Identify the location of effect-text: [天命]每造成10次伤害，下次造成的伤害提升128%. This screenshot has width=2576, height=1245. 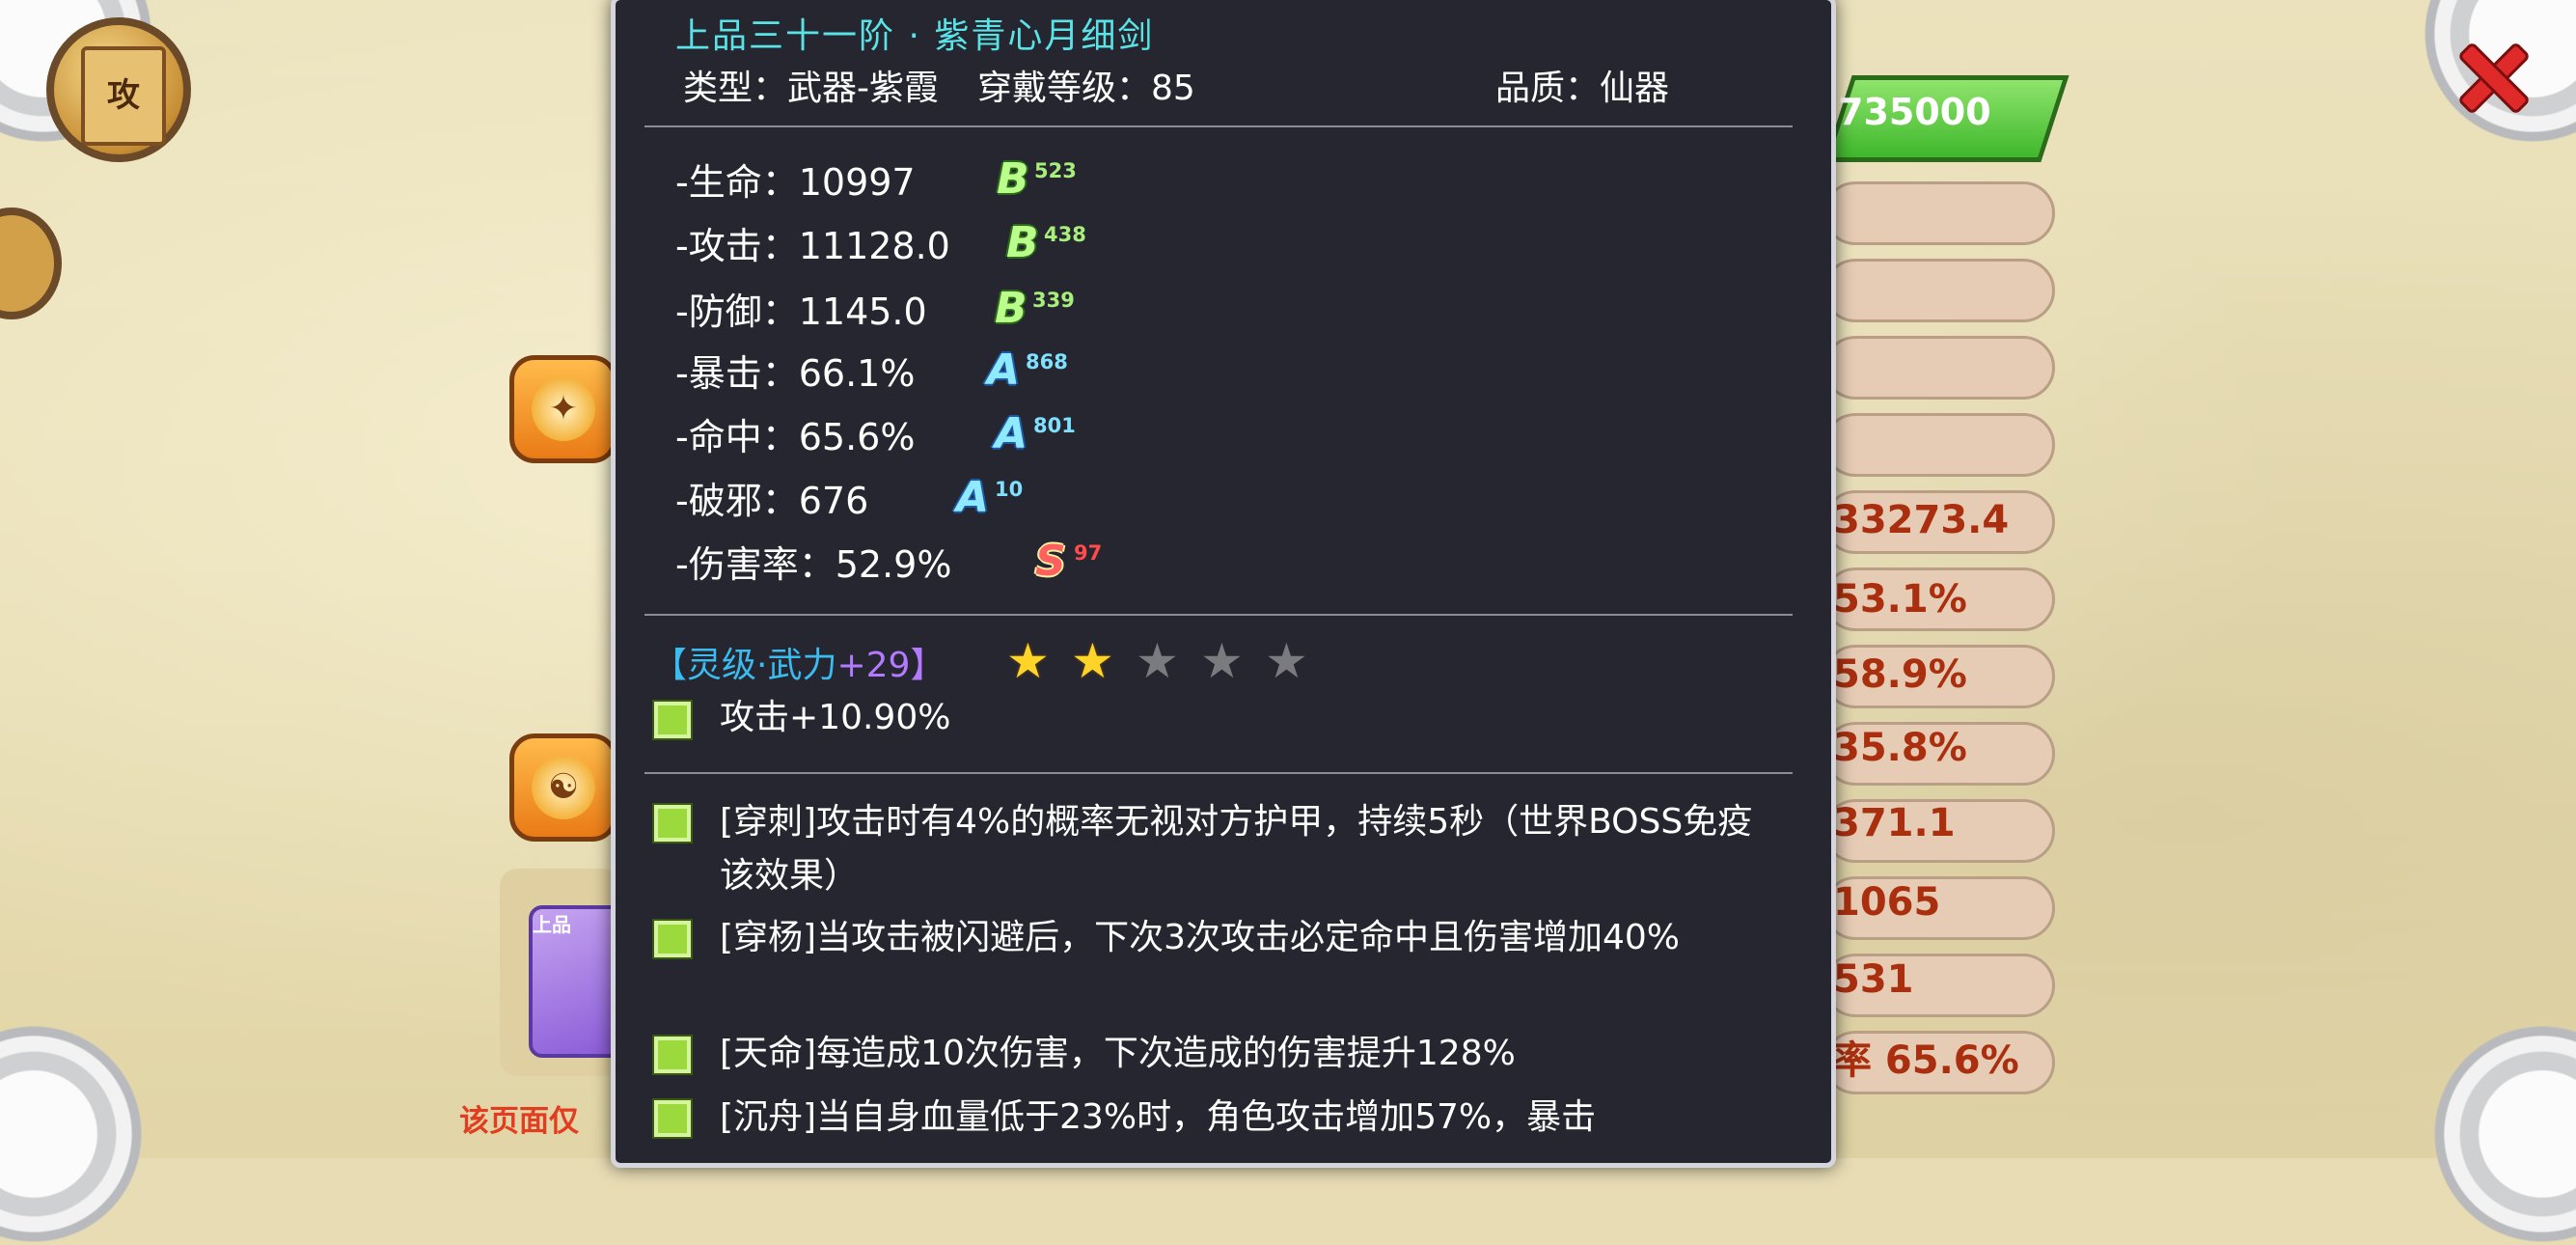
(1118, 1053).